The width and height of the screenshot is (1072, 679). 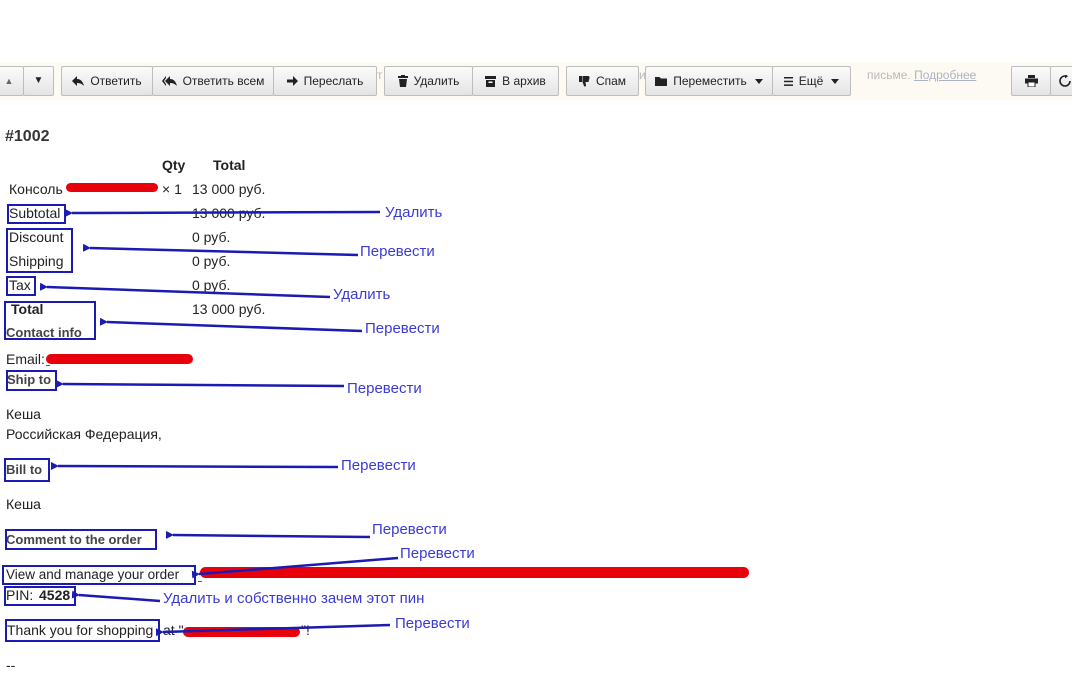 What do you see at coordinates (294, 598) in the screenshot?
I see `annotation-note-pin: Удалить и собственно зачем этот пин` at bounding box center [294, 598].